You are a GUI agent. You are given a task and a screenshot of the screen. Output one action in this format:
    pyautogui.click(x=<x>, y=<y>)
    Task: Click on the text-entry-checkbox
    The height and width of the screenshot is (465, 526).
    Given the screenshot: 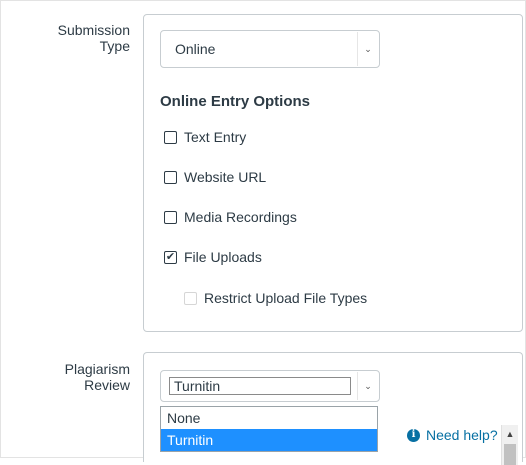 What is the action you would take?
    pyautogui.click(x=170, y=137)
    